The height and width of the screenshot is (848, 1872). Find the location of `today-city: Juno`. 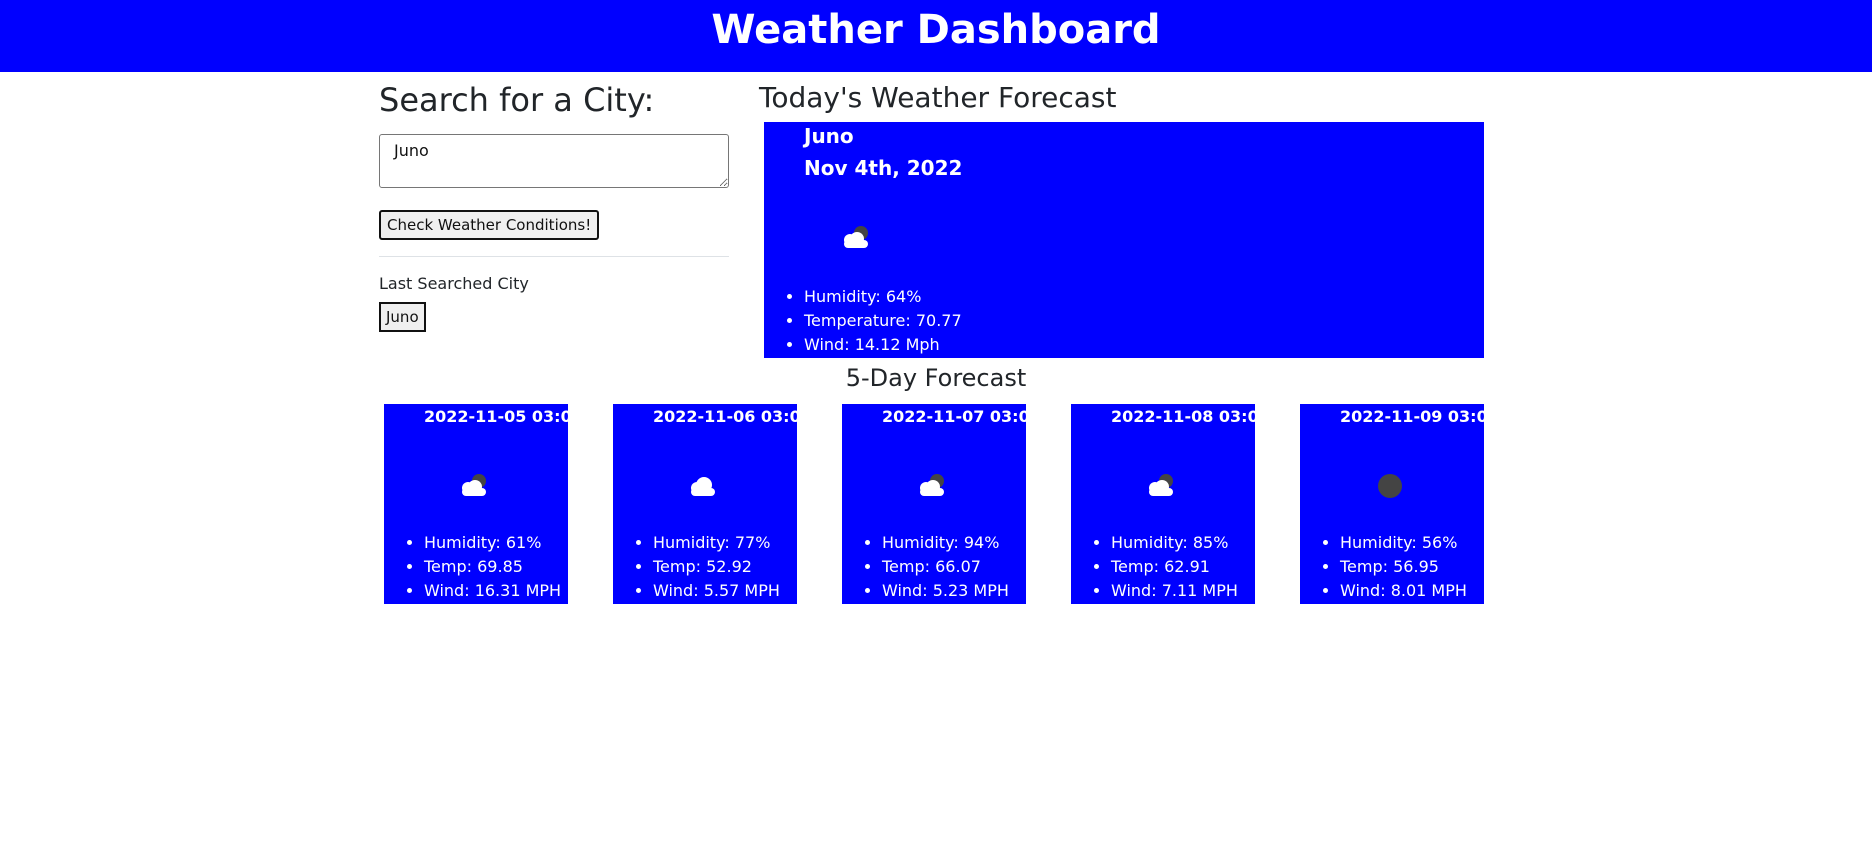

today-city: Juno is located at coordinates (829, 136).